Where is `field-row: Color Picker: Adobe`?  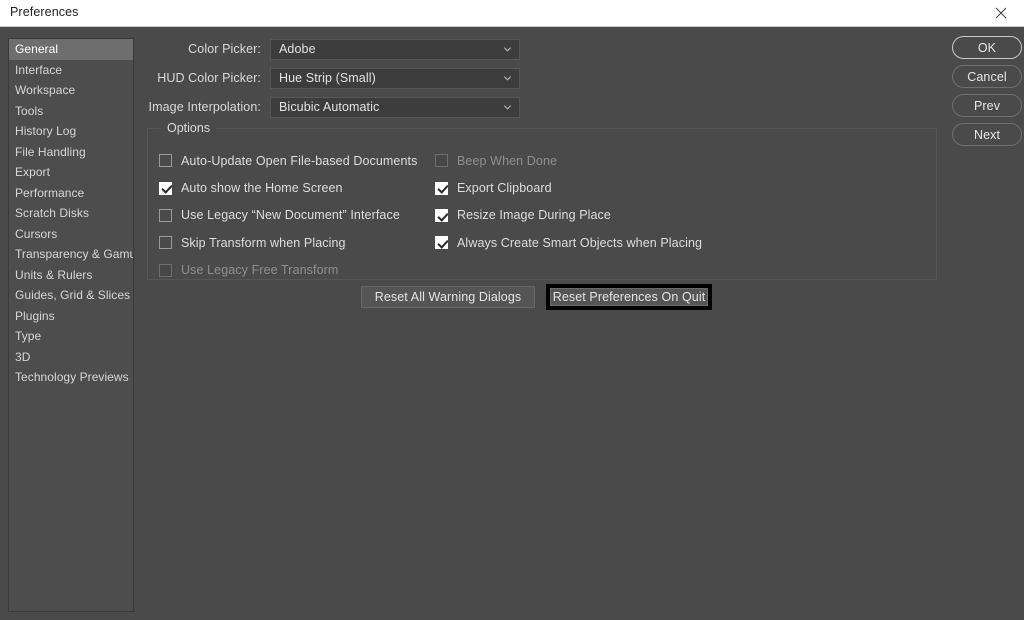
field-row: Color Picker: Adobe is located at coordinates (328, 49).